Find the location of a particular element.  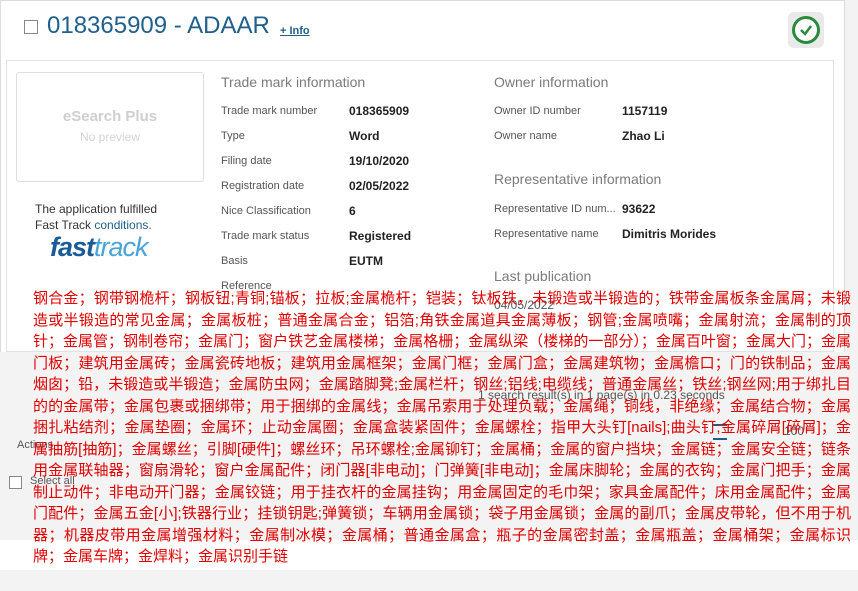

rep-value: 93622 is located at coordinates (639, 209).